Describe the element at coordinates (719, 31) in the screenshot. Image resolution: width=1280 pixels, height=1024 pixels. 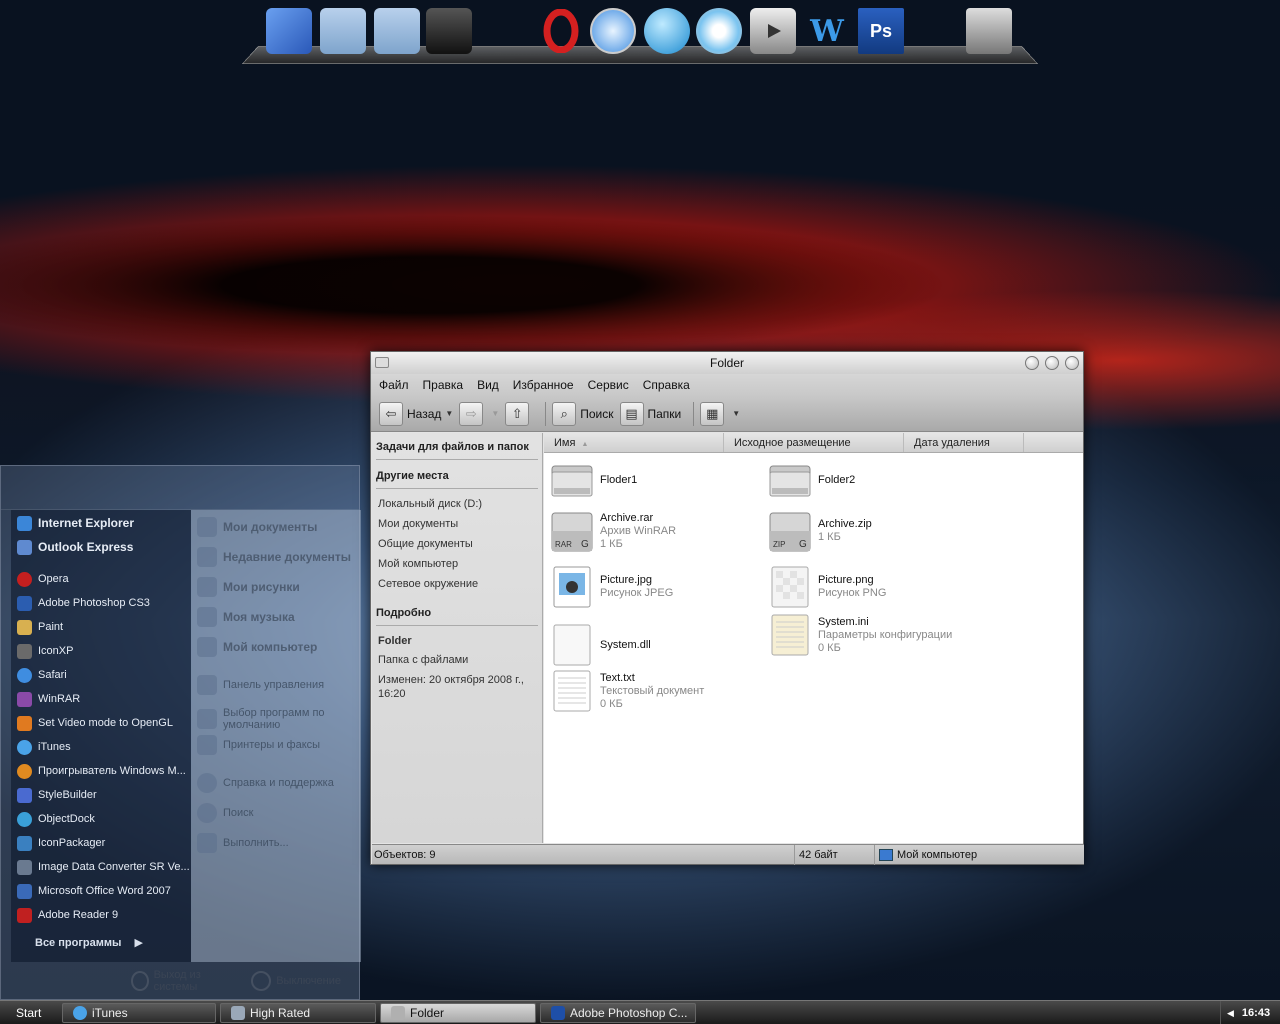
I see `itunes-icon` at that location.